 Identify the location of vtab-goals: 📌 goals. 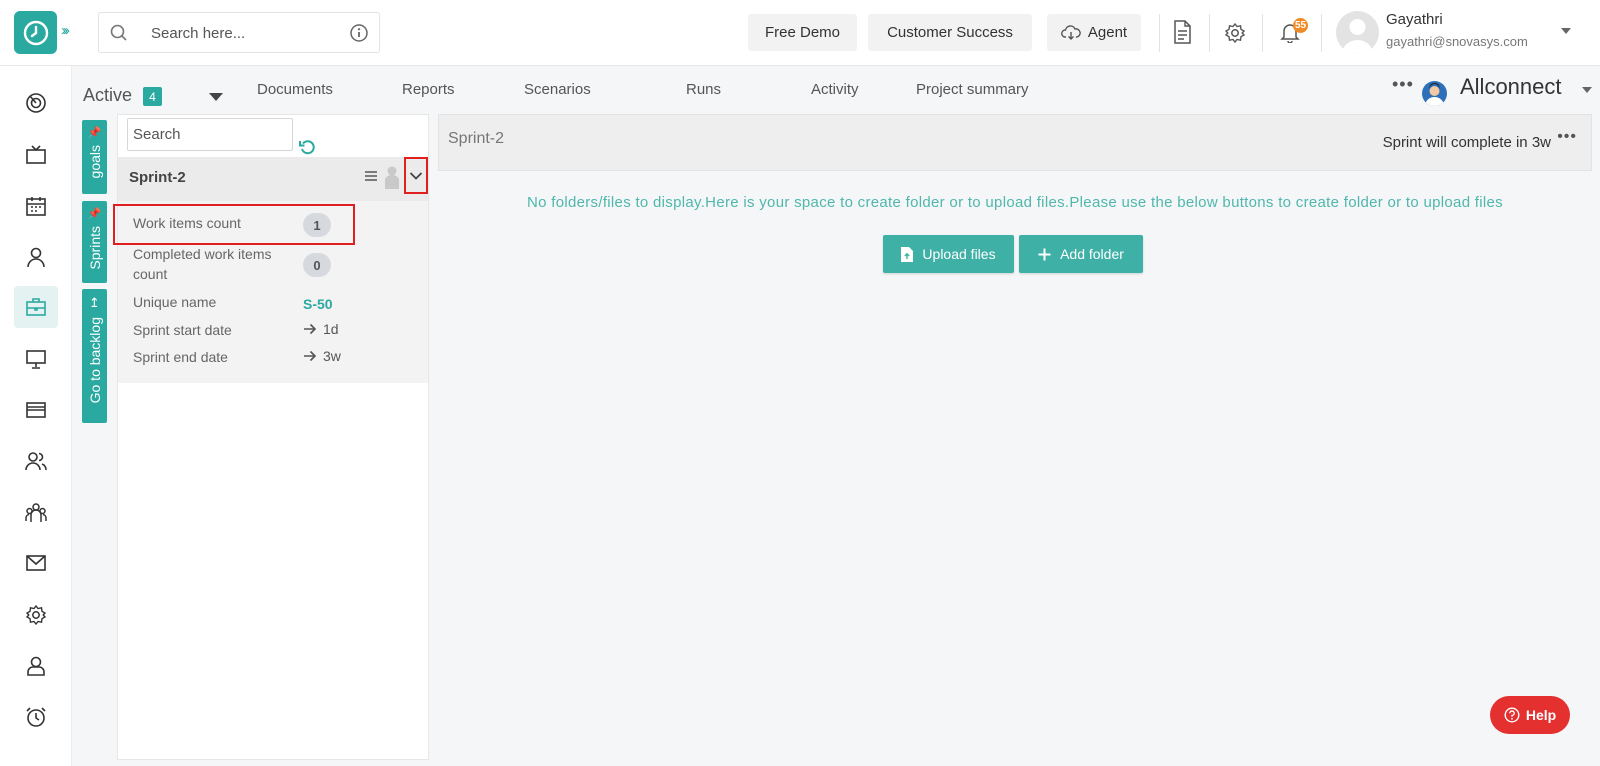
(94, 157).